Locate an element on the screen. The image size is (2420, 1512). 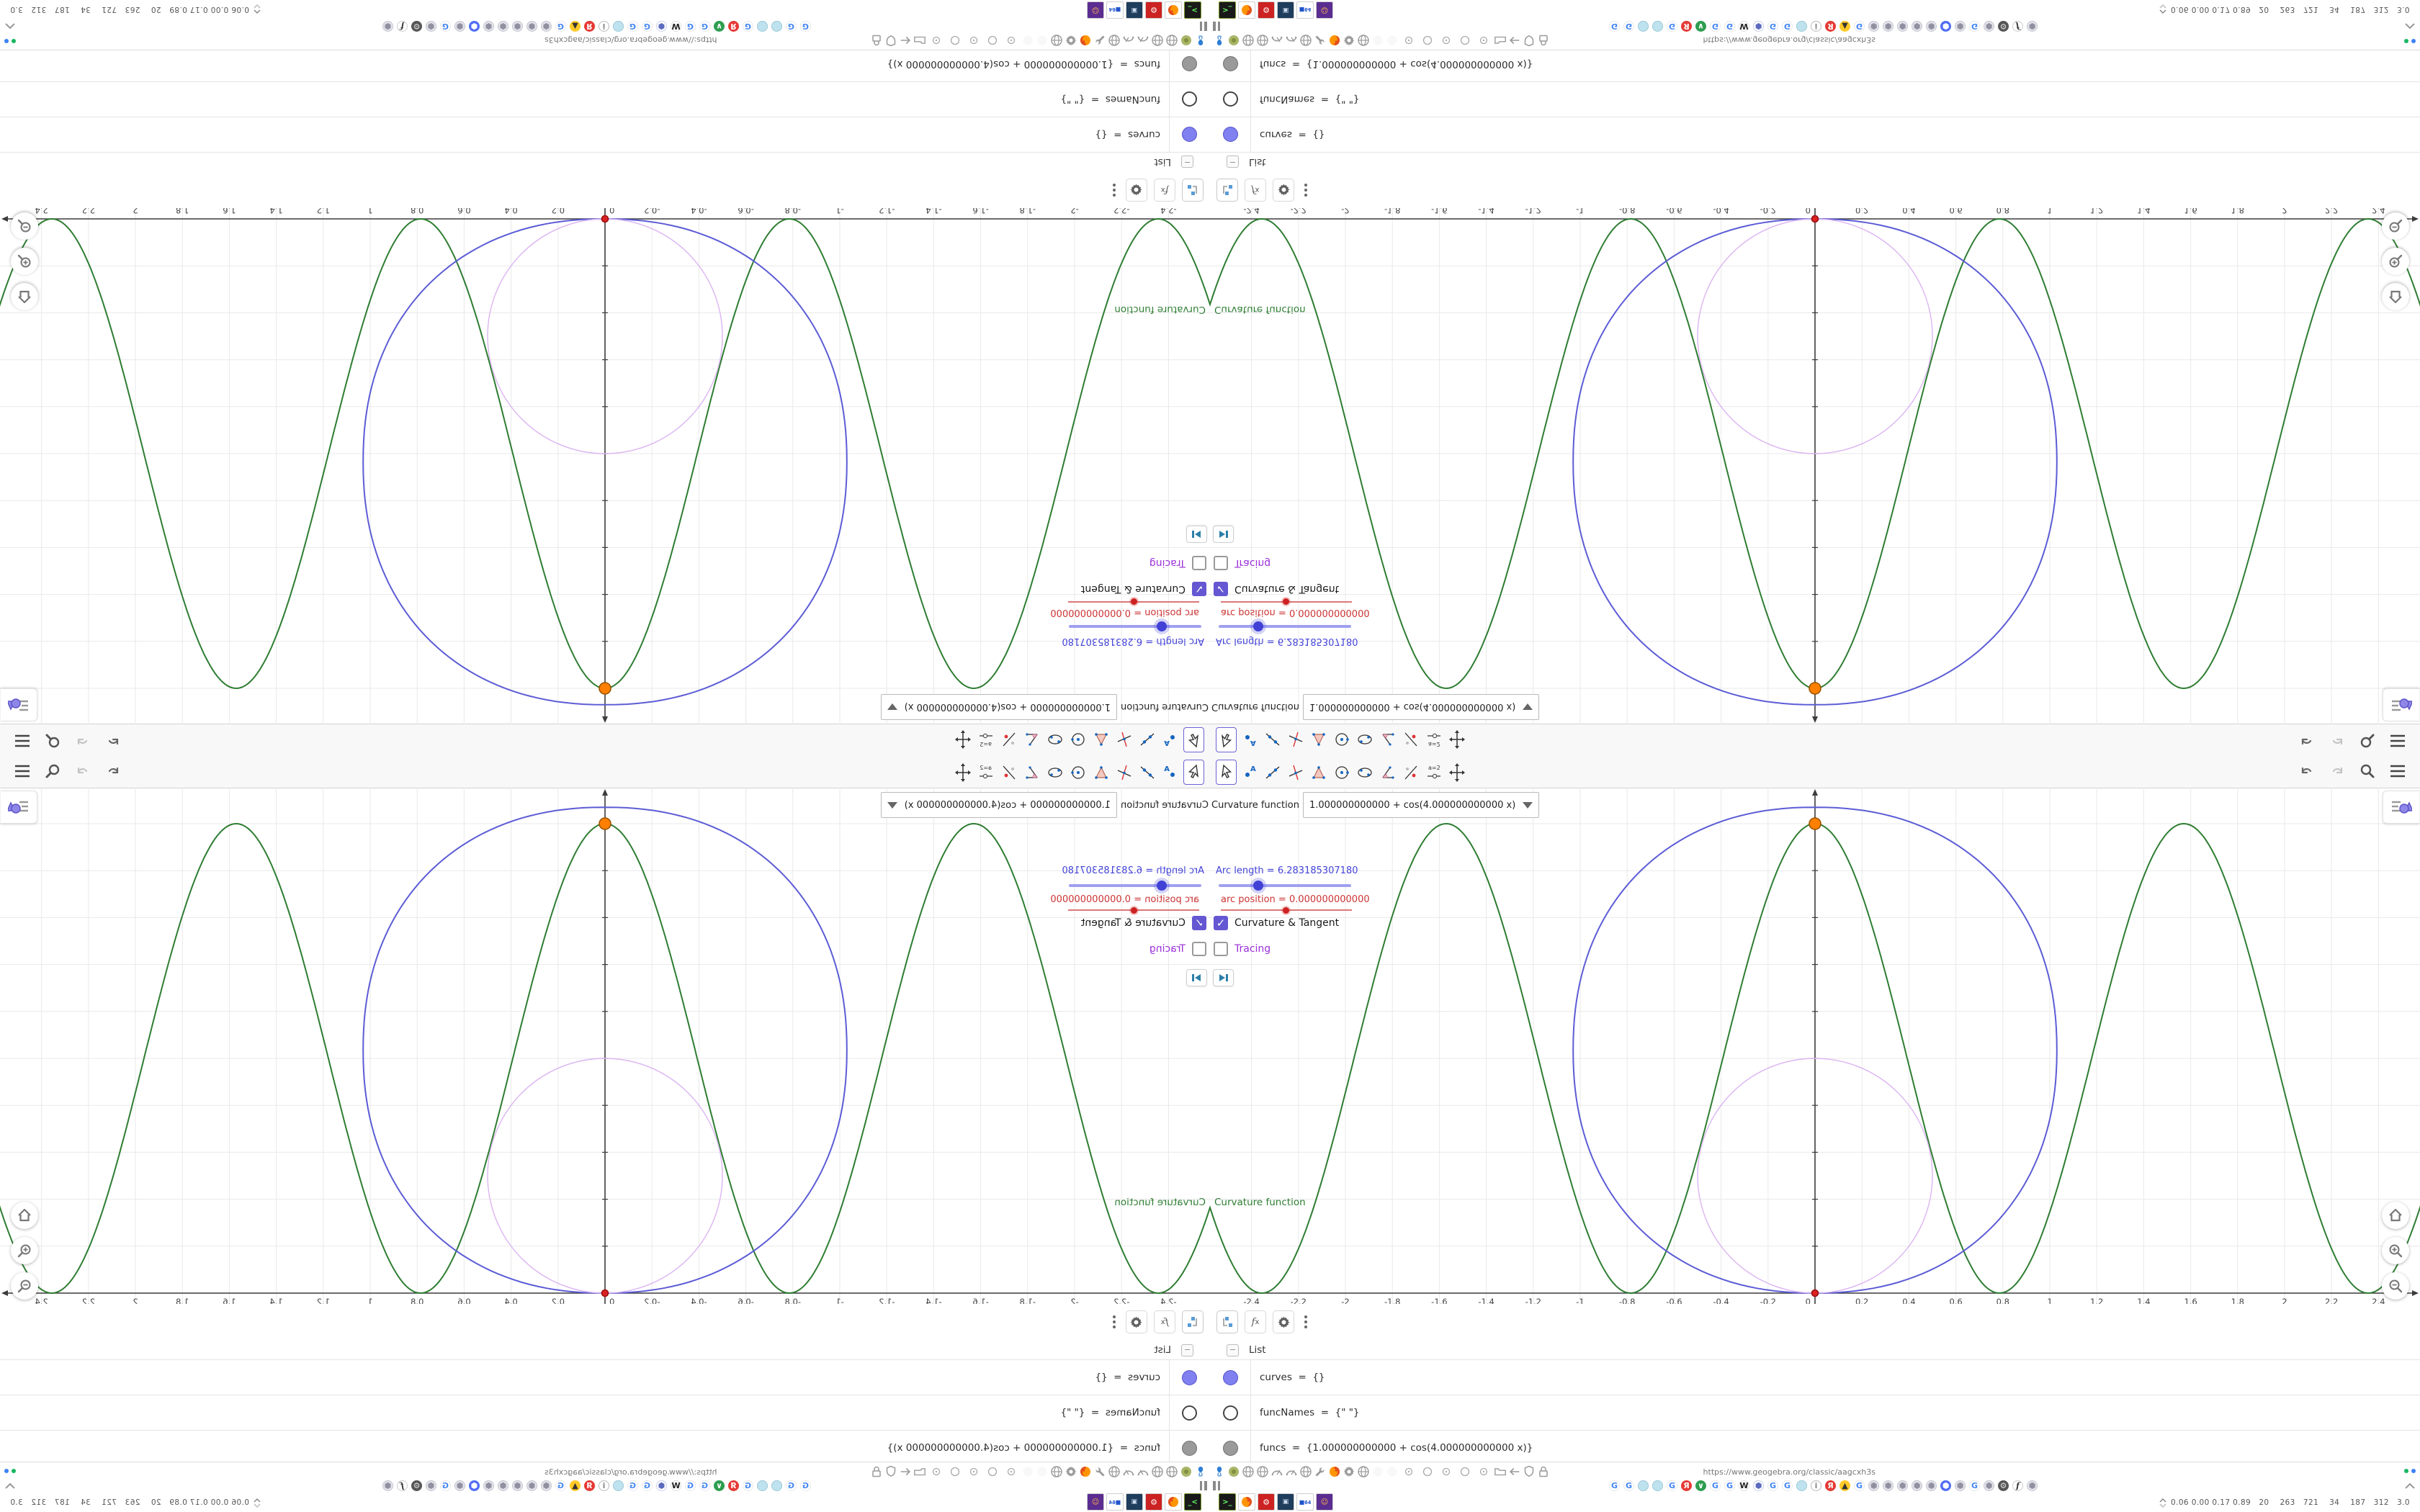
algebra-descriptions-button is located at coordinates (1193, 1321).